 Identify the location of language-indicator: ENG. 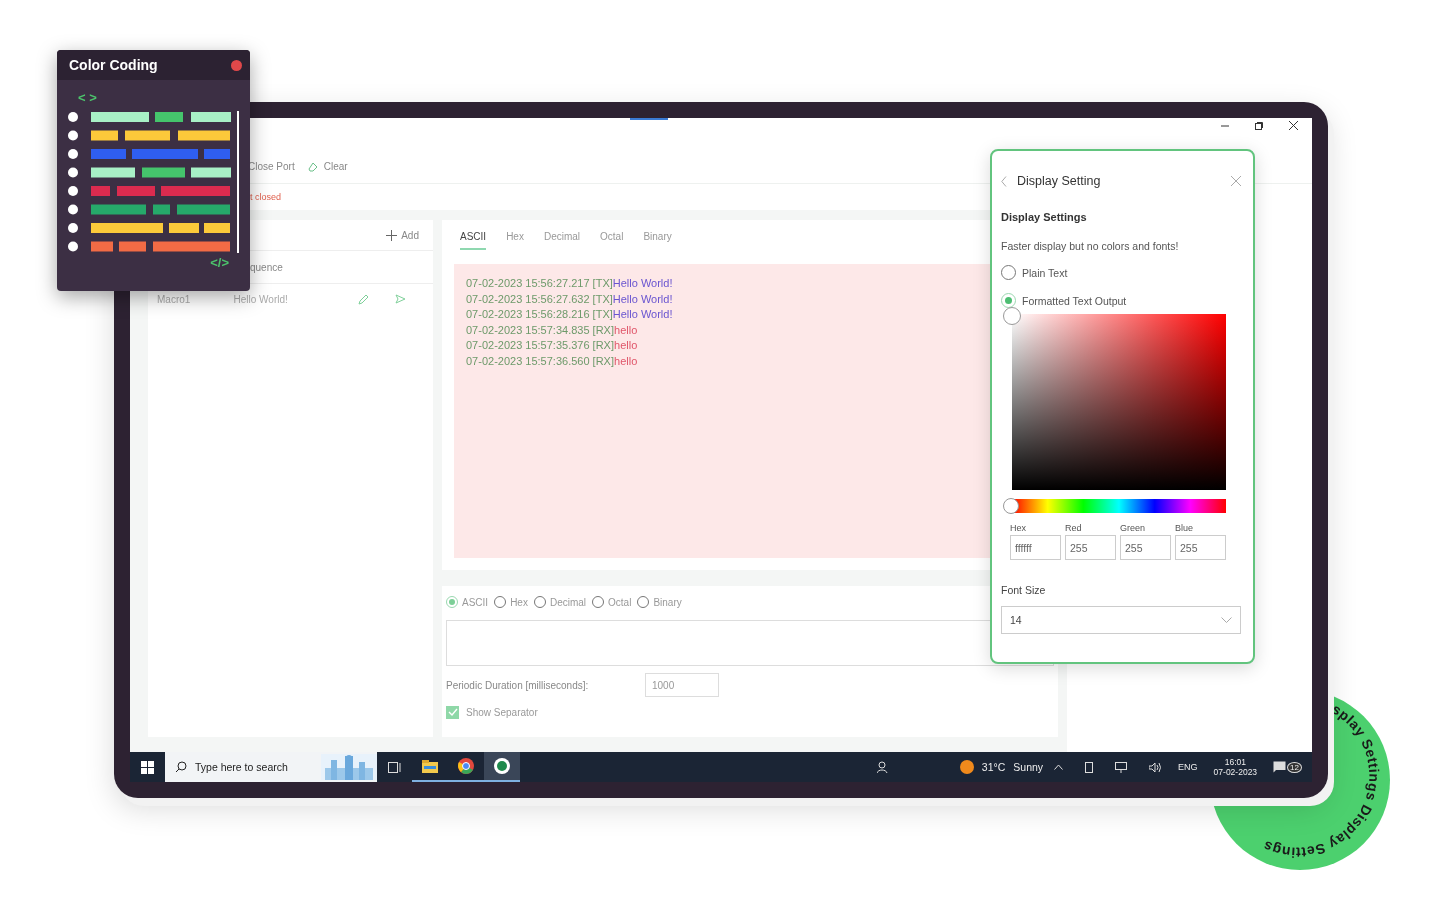
(1188, 767).